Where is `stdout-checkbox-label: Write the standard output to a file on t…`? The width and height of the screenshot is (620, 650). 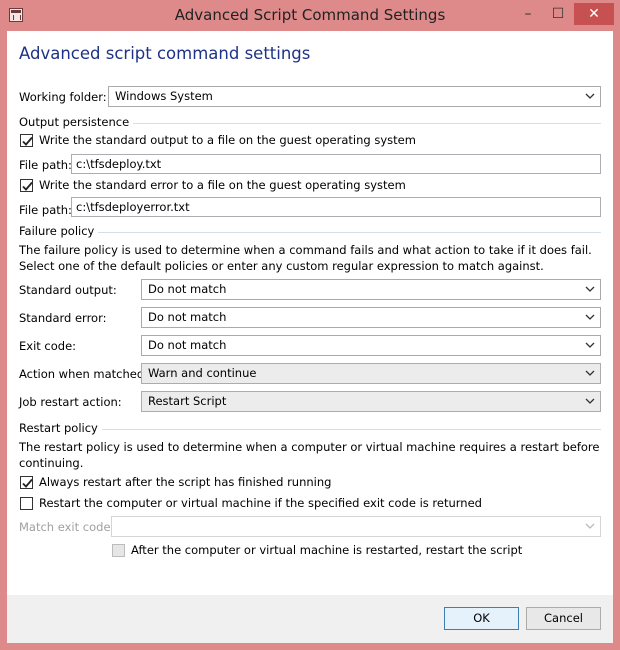
stdout-checkbox-label: Write the standard output to a file on t… is located at coordinates (227, 140).